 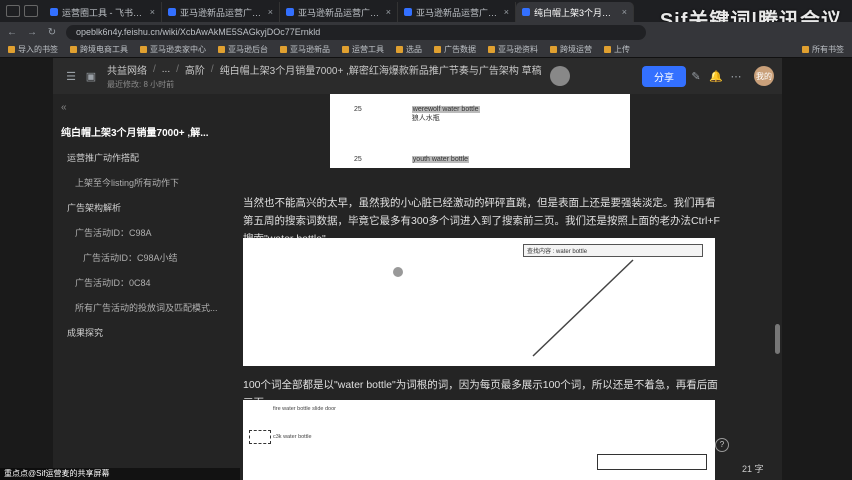 I want to click on crumb-folder: 高阶, so click(x=195, y=69).